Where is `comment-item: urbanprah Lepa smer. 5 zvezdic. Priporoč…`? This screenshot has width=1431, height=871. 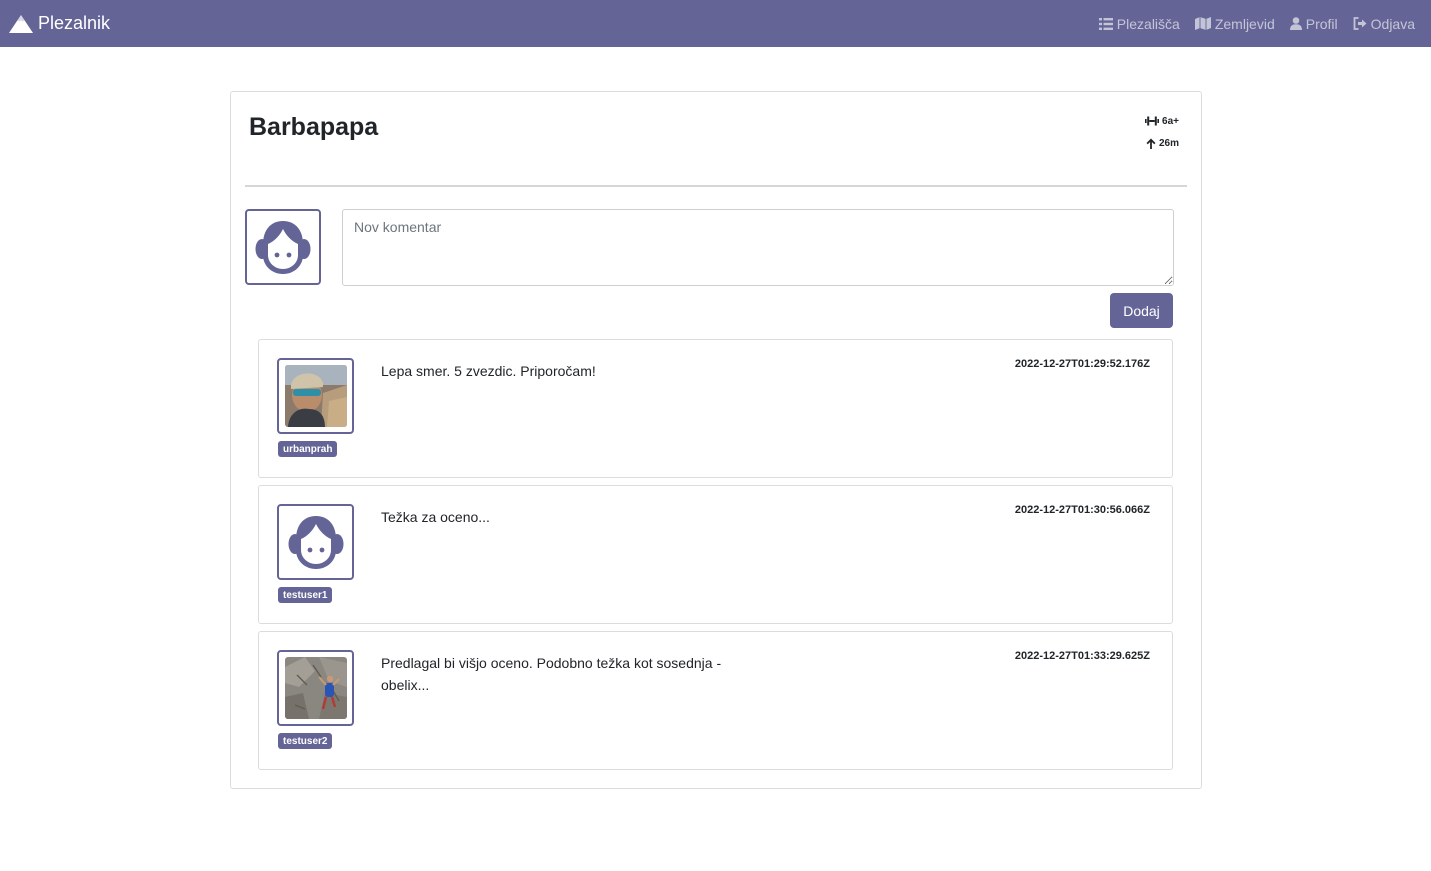
comment-item: urbanprah Lepa smer. 5 zvezdic. Priporoč… is located at coordinates (715, 408).